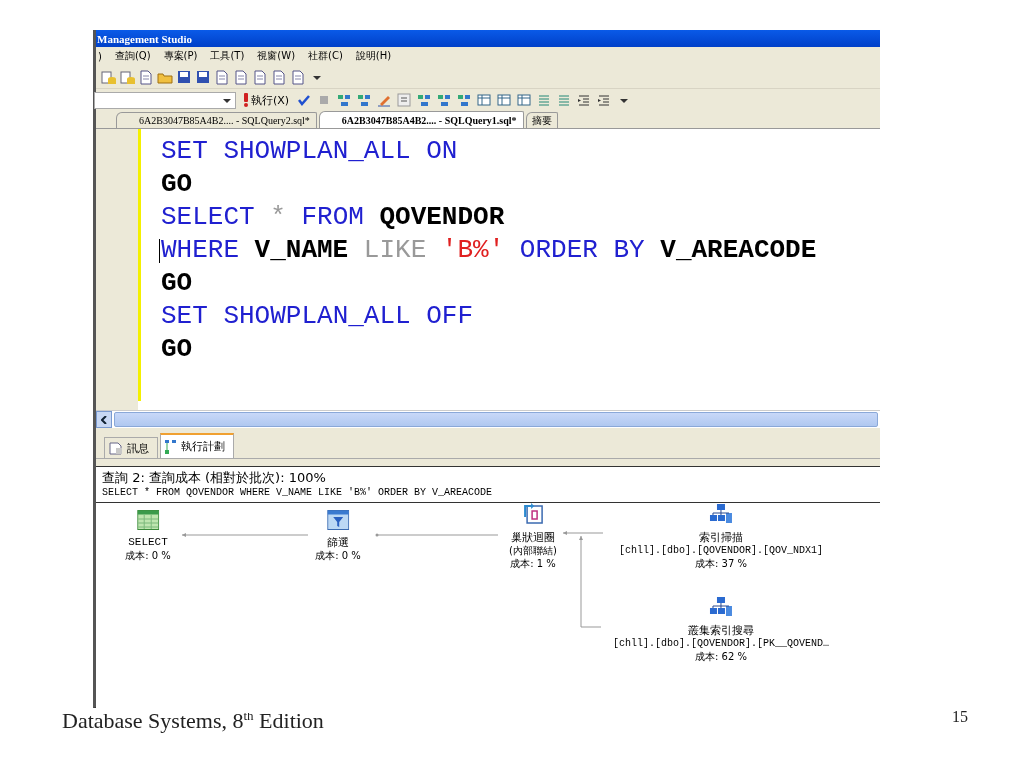 Image resolution: width=1024 pixels, height=768 pixels. I want to click on menu-item: 視窗(W), so click(276, 56).